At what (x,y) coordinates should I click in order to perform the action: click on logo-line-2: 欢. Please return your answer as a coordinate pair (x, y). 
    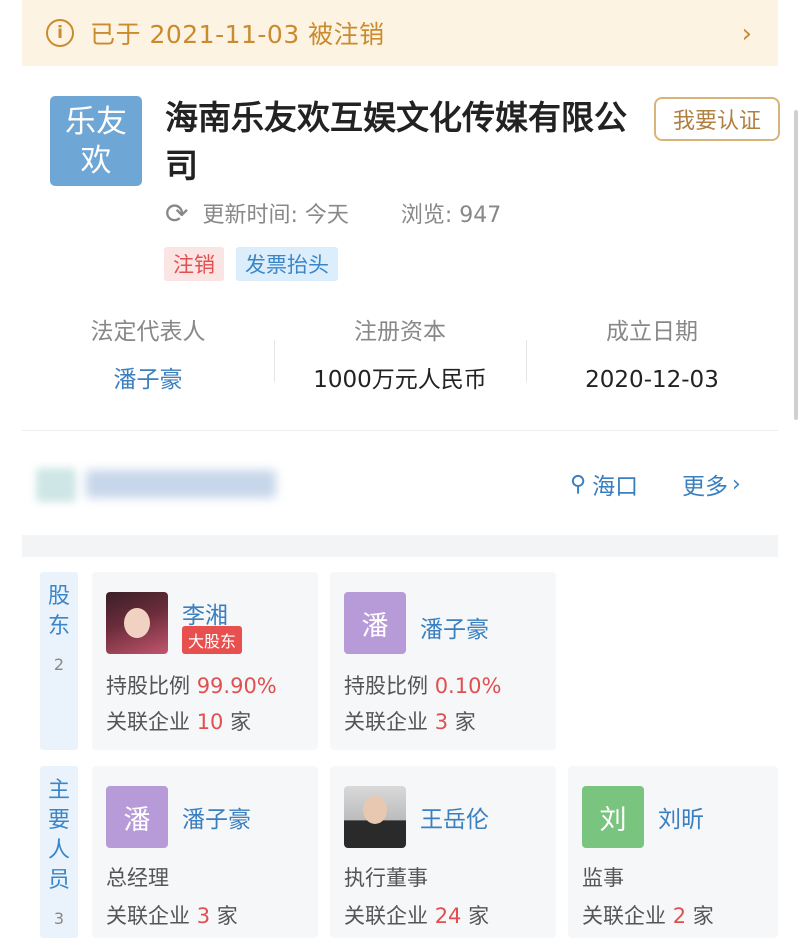
    Looking at the image, I should click on (96, 161).